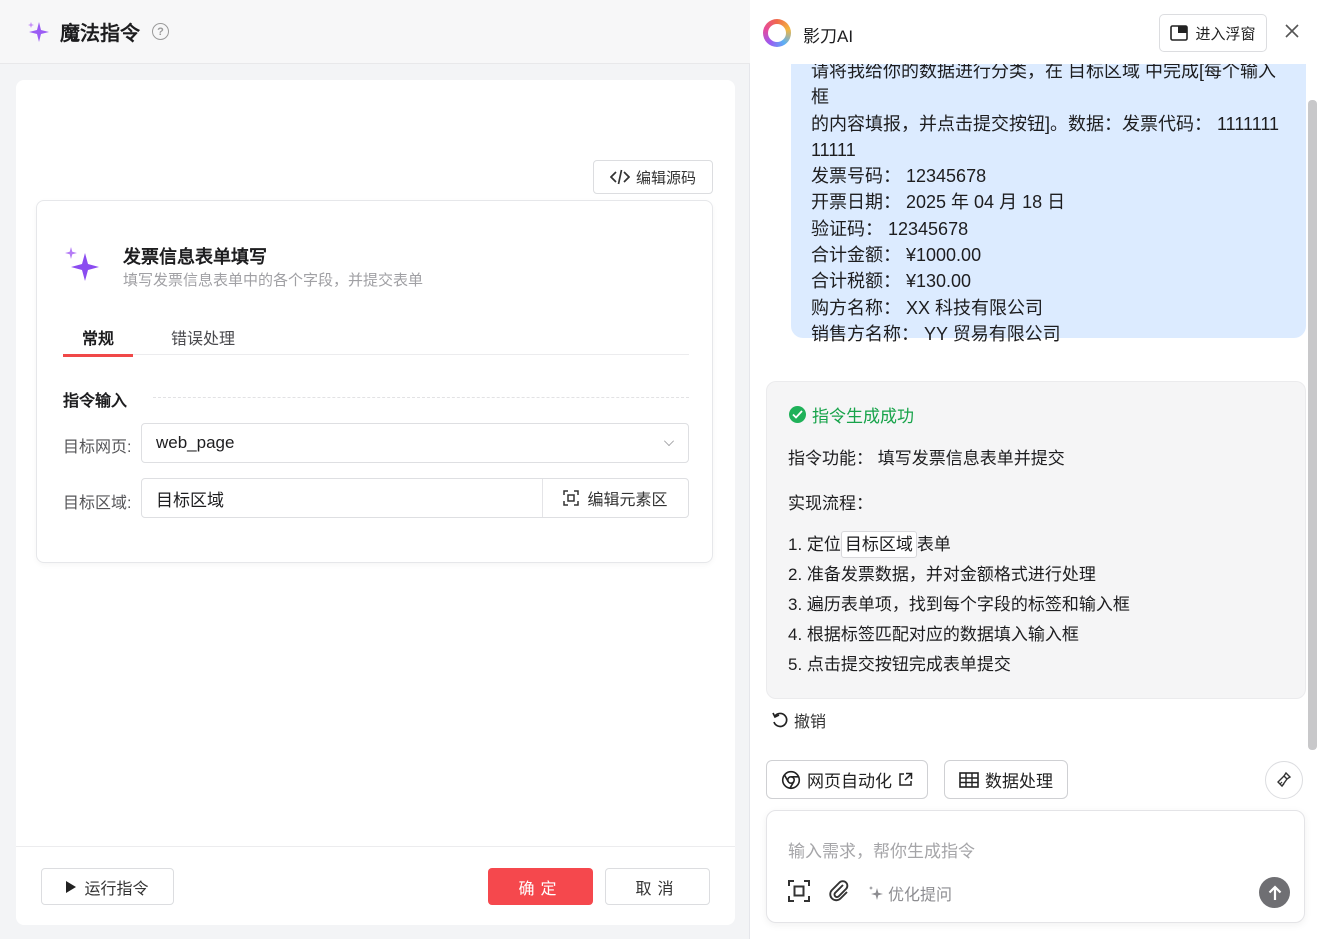  Describe the element at coordinates (906, 779) in the screenshot. I see `external-link-icon` at that location.